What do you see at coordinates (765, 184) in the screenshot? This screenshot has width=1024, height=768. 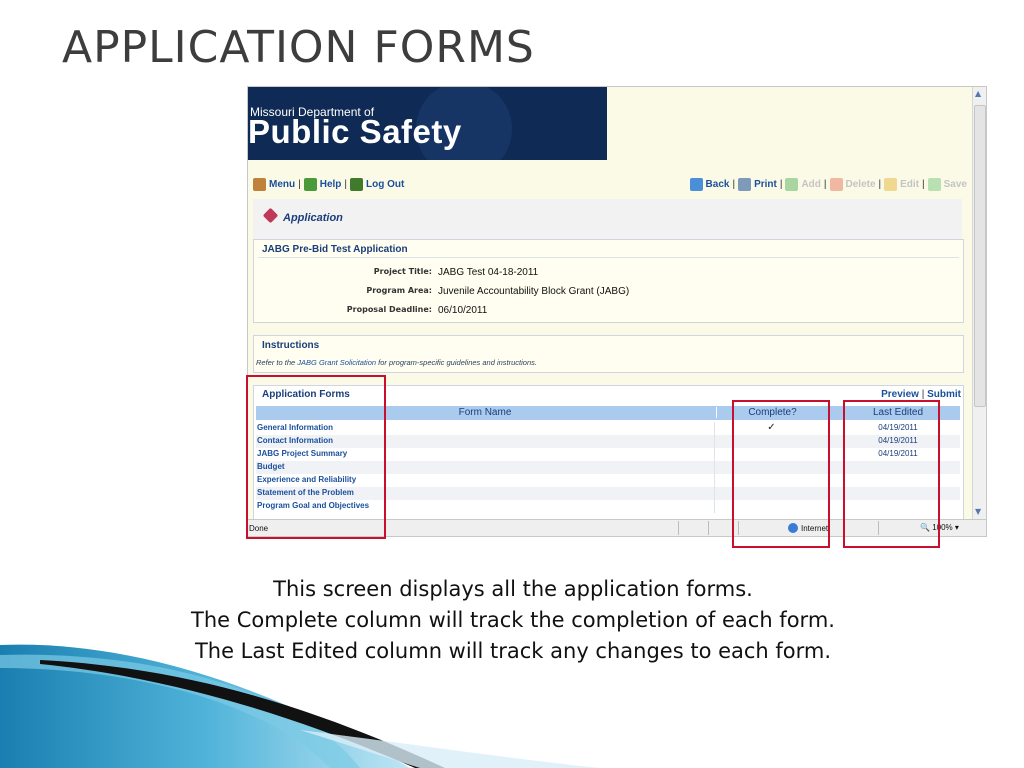 I see `print-link: Print` at bounding box center [765, 184].